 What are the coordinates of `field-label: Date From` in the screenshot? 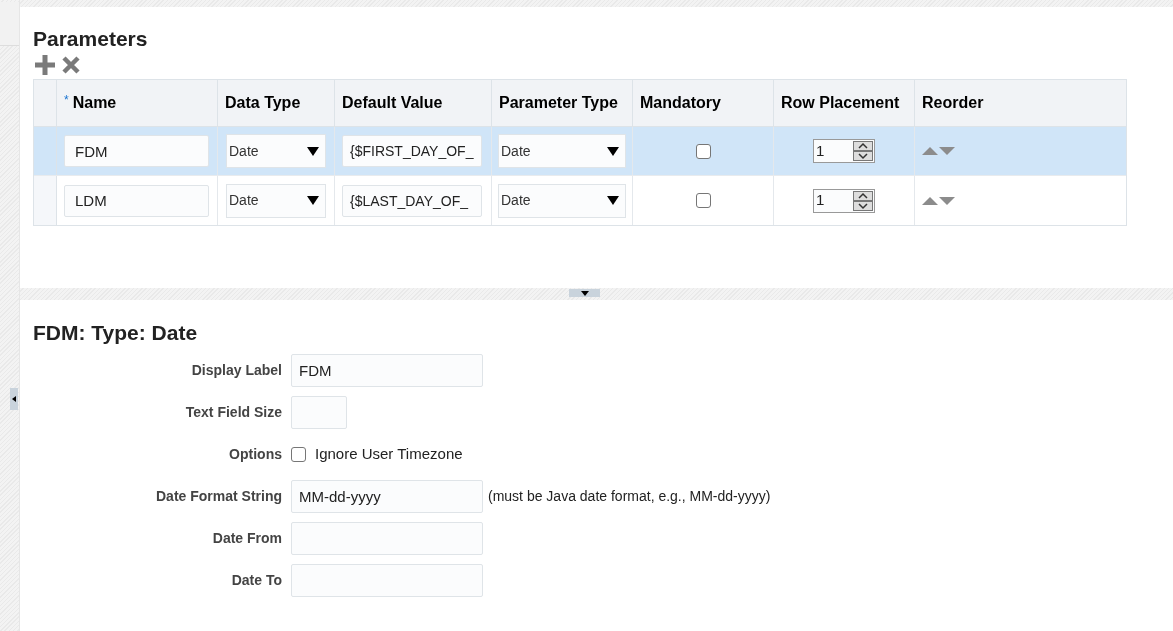 It's located at (247, 538).